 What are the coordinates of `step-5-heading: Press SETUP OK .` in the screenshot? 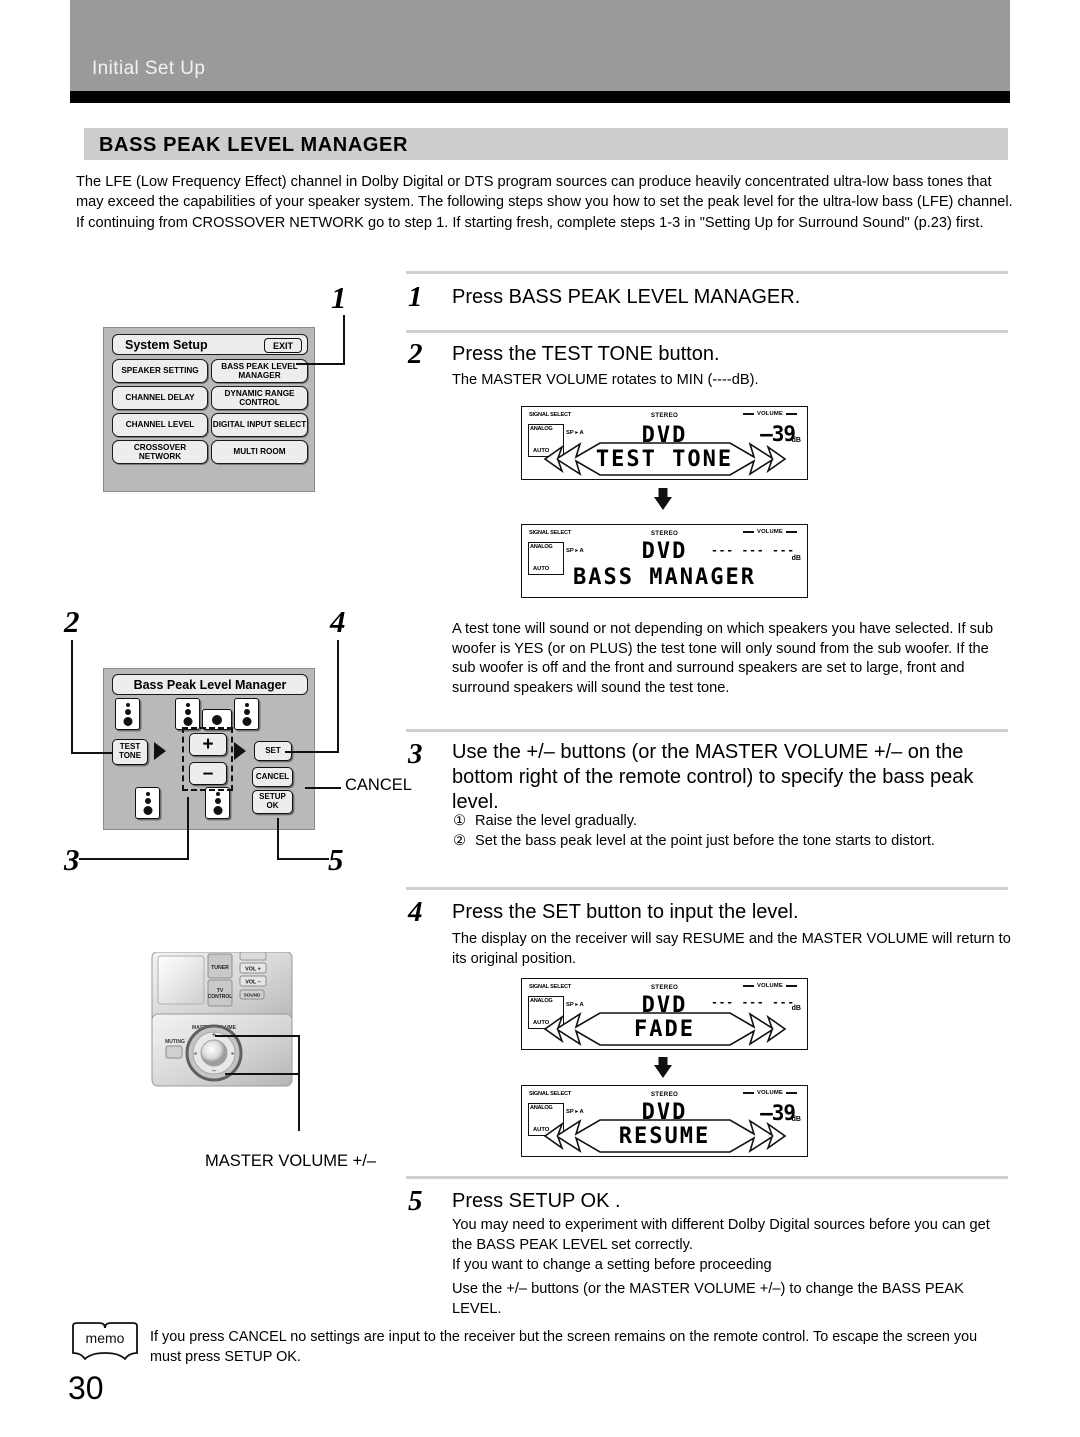 It's located at (536, 1201).